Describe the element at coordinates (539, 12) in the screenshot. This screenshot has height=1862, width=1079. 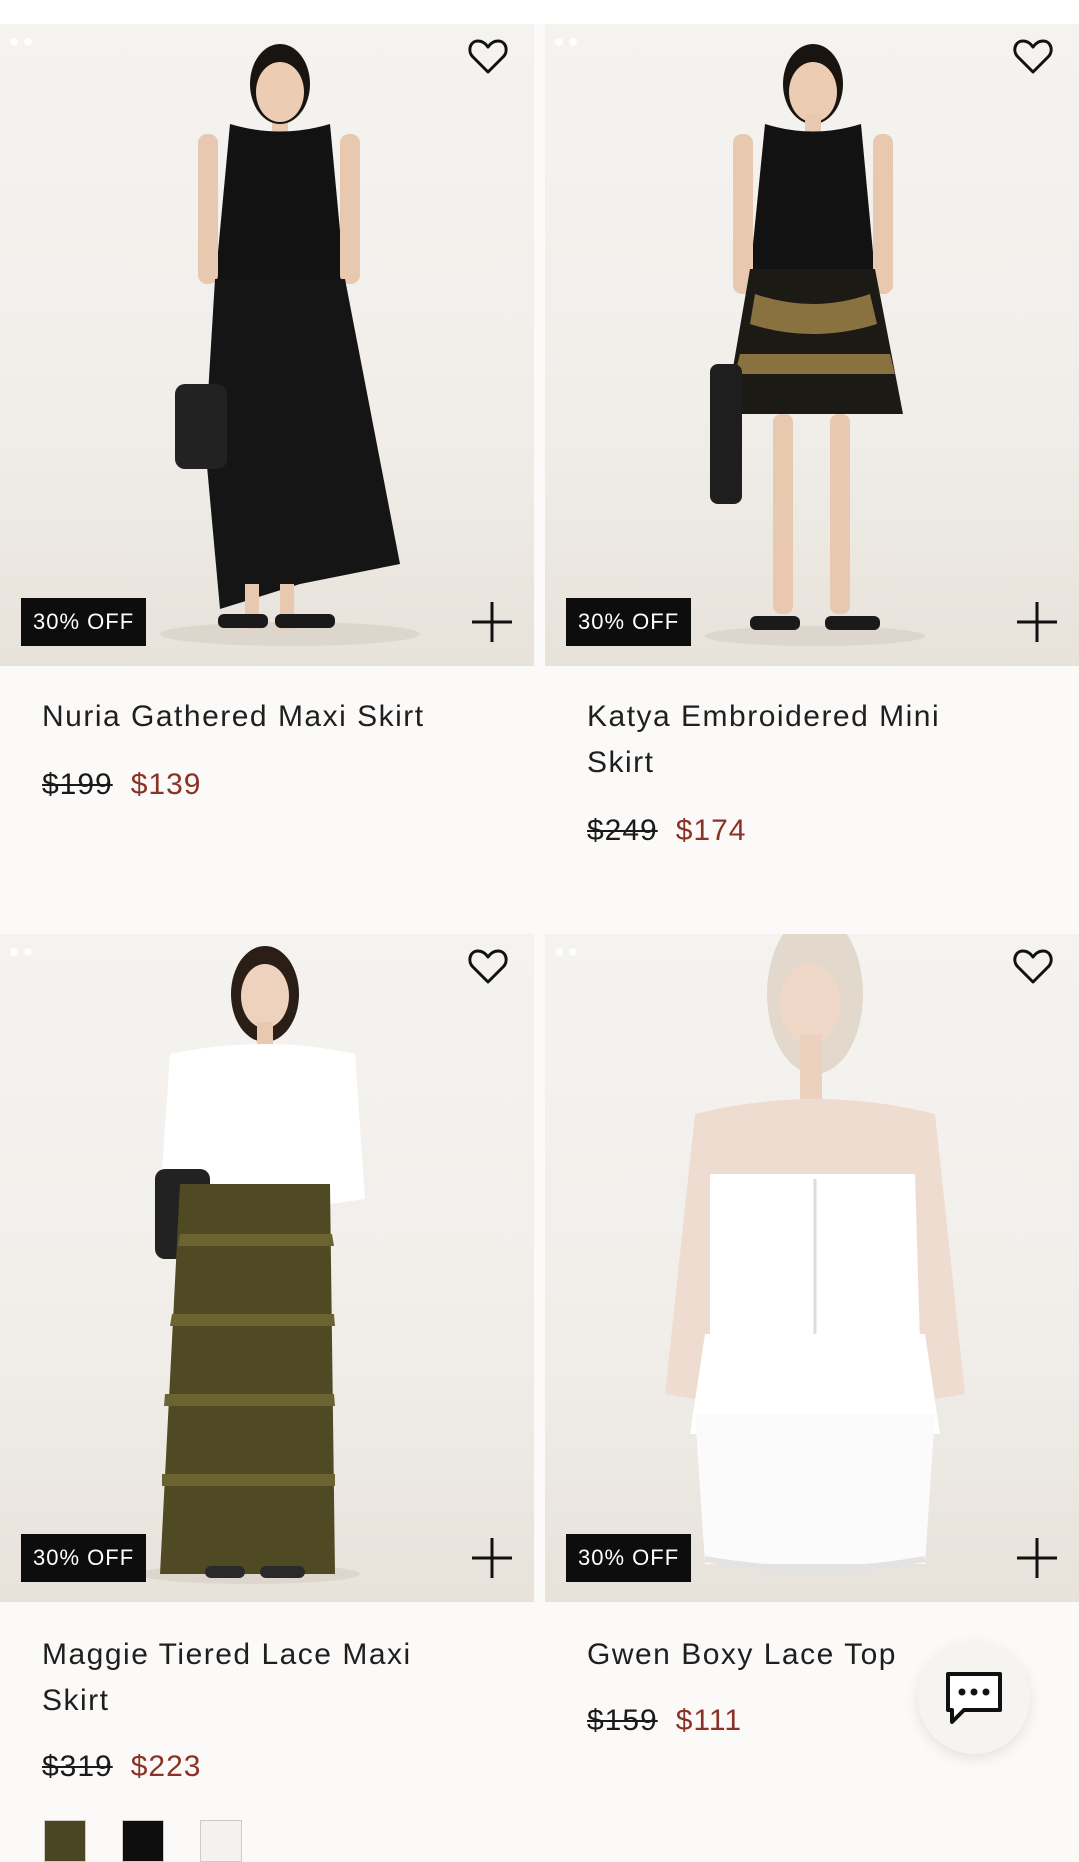
I see `top-strip` at that location.